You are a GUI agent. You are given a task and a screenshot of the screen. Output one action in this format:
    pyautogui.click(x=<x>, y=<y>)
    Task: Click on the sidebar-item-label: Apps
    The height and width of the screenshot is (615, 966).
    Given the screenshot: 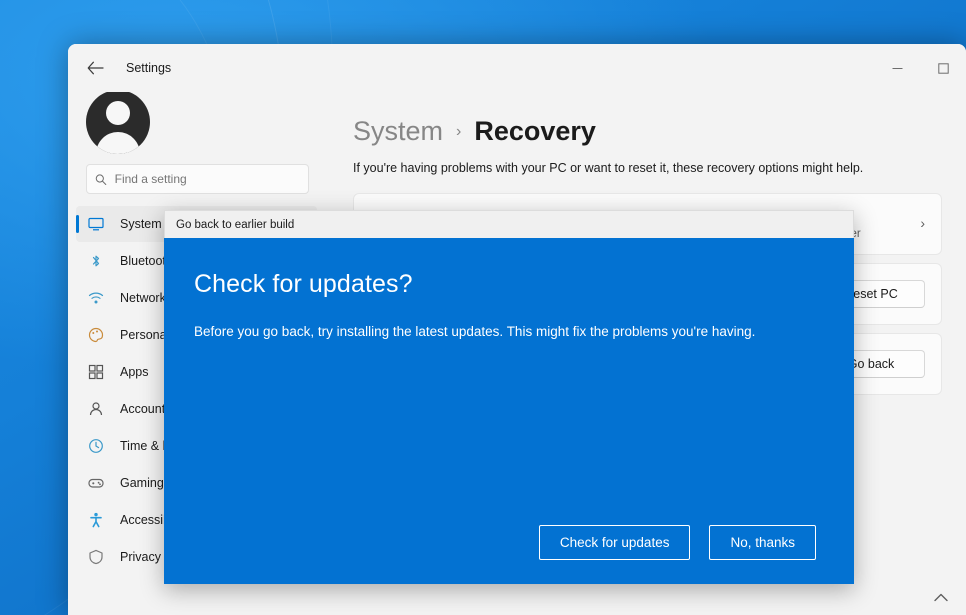 What is the action you would take?
    pyautogui.click(x=134, y=372)
    